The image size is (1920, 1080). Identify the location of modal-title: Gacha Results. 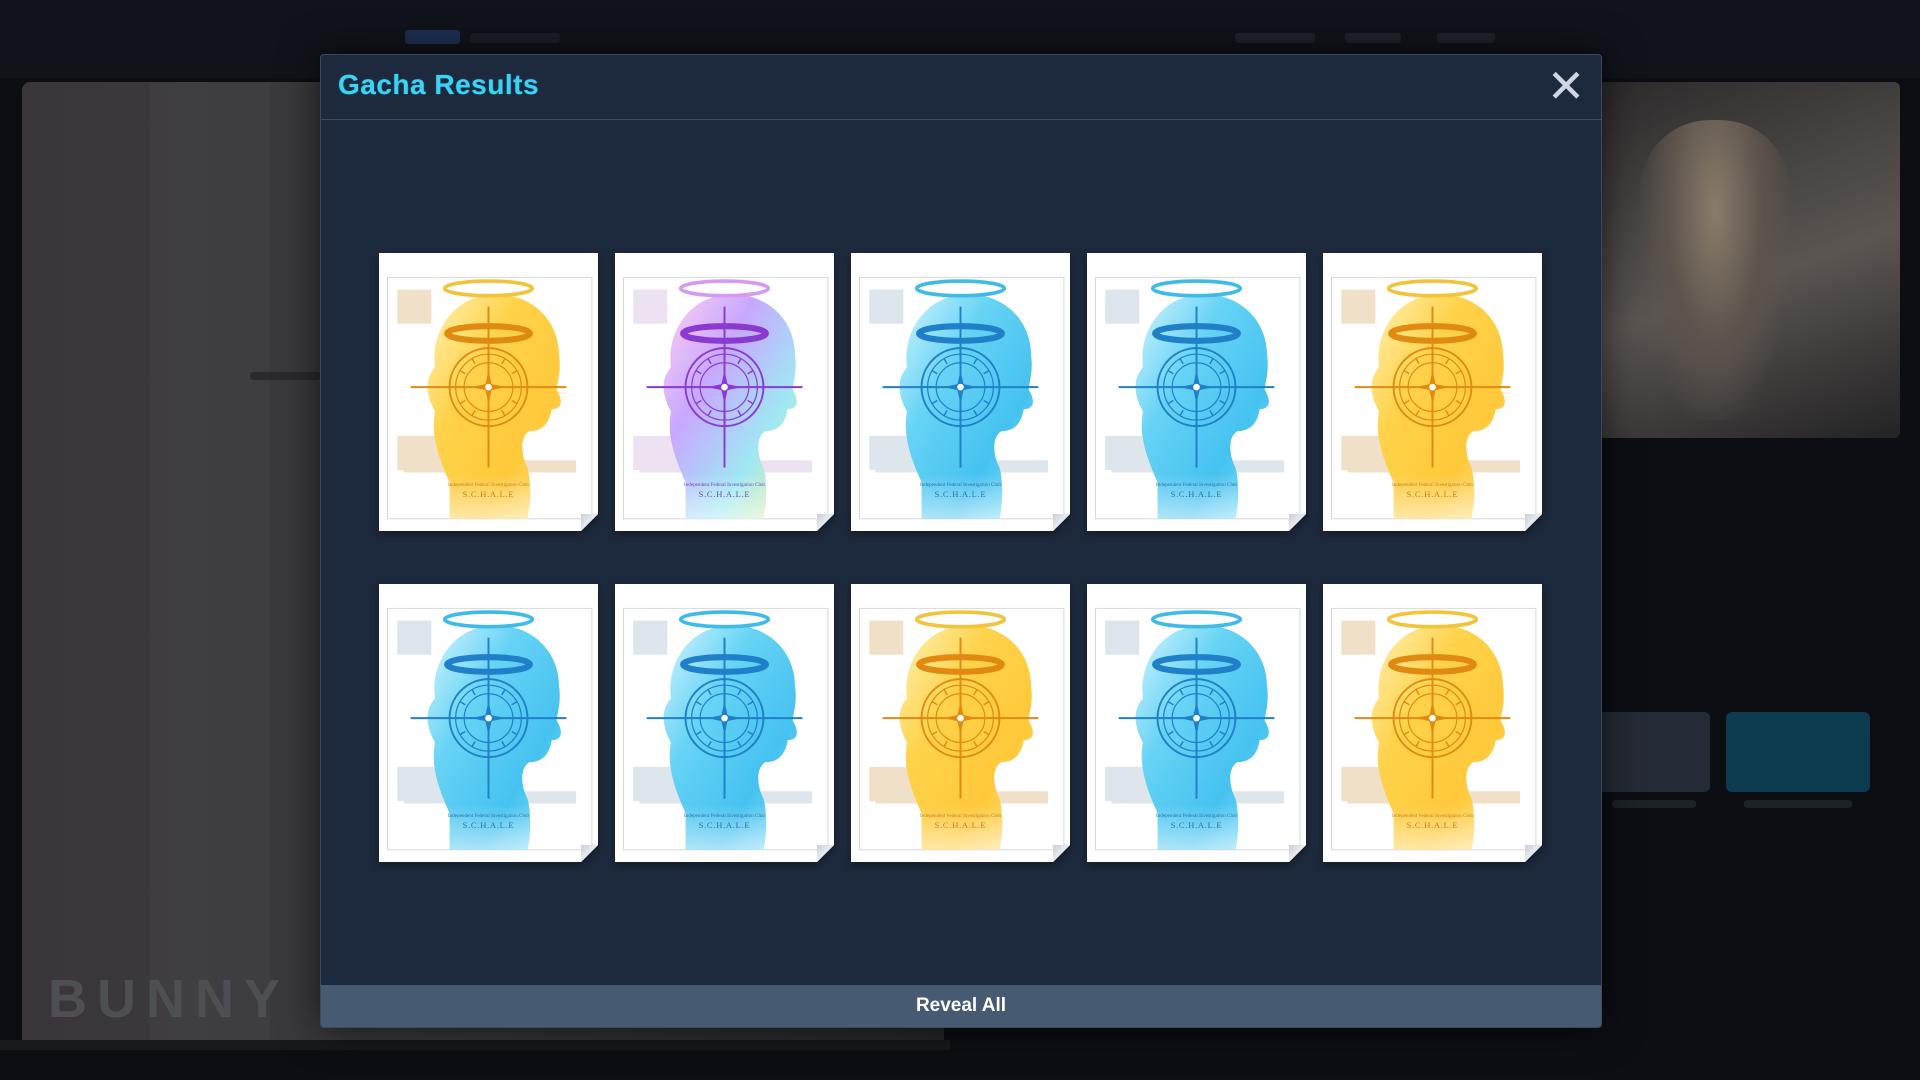
(439, 84).